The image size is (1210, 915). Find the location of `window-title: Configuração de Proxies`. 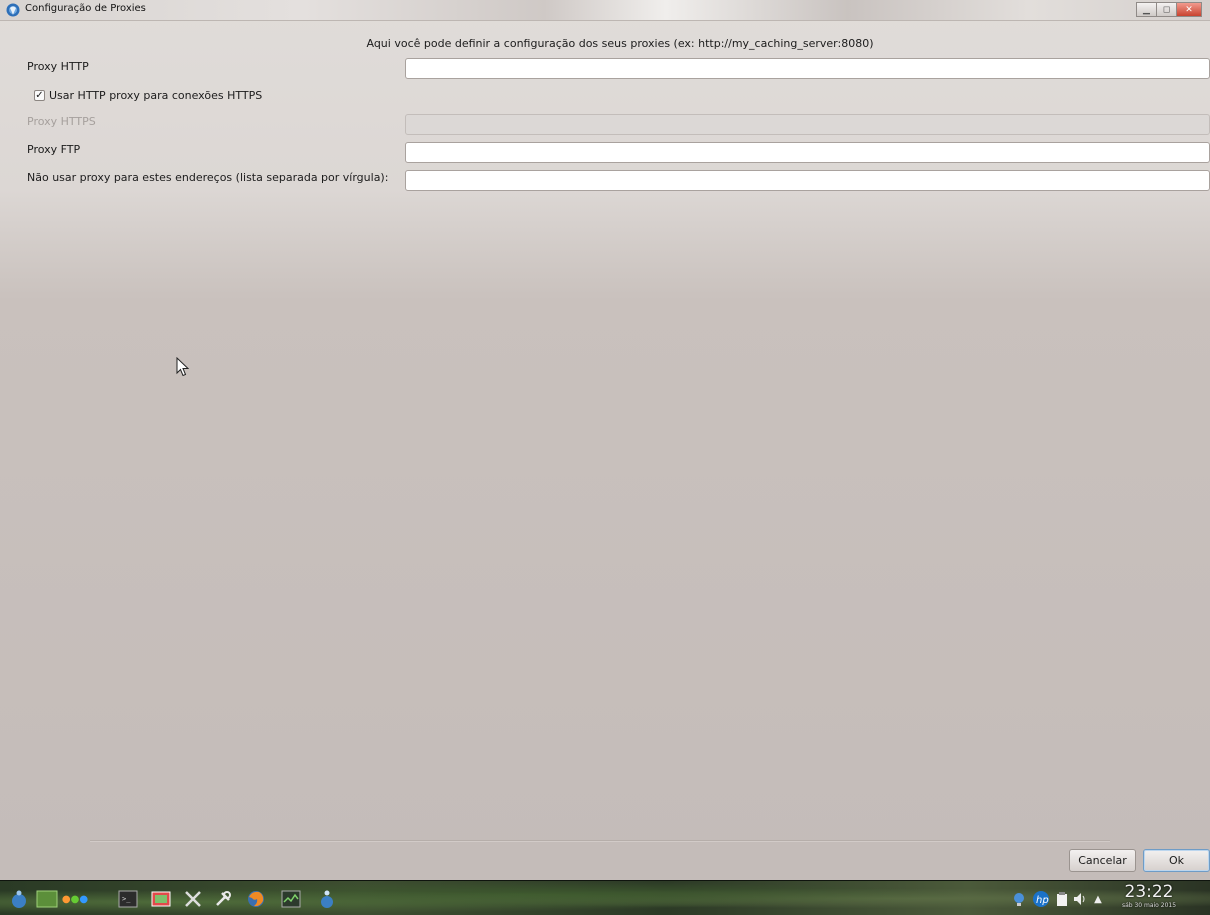

window-title: Configuração de Proxies is located at coordinates (85, 8).